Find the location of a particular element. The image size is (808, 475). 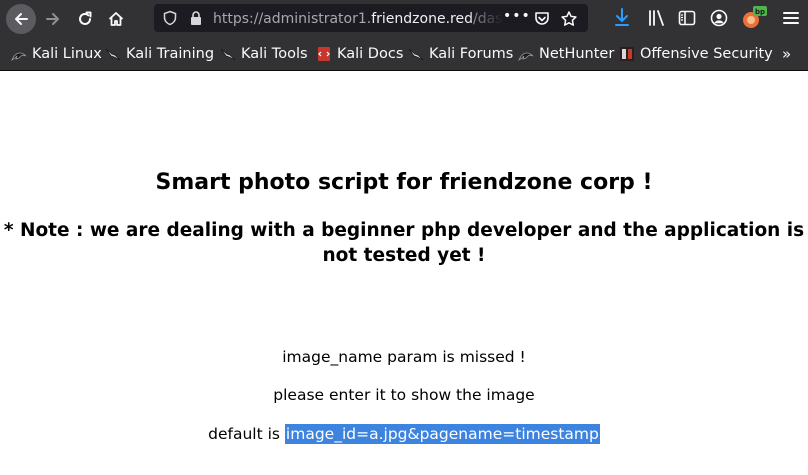

page-actions-more-icon: ••• is located at coordinates (517, 16).